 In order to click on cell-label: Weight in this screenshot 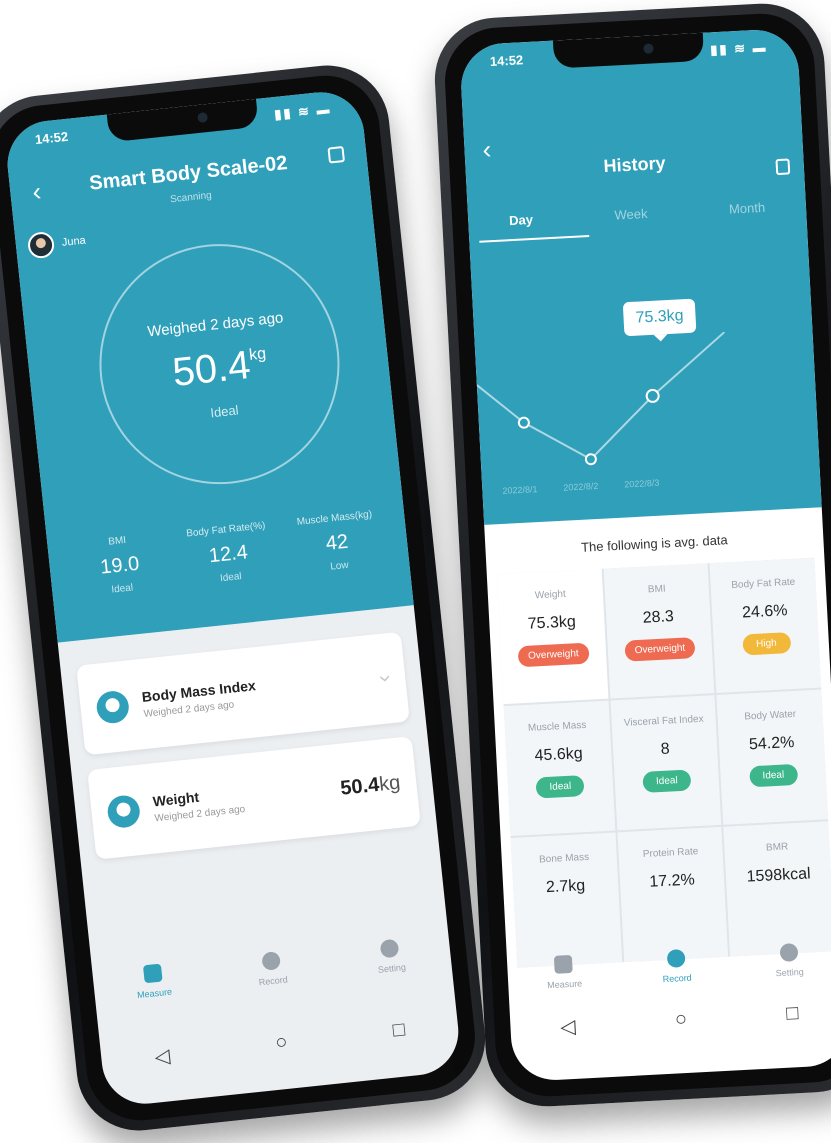, I will do `click(550, 595)`.